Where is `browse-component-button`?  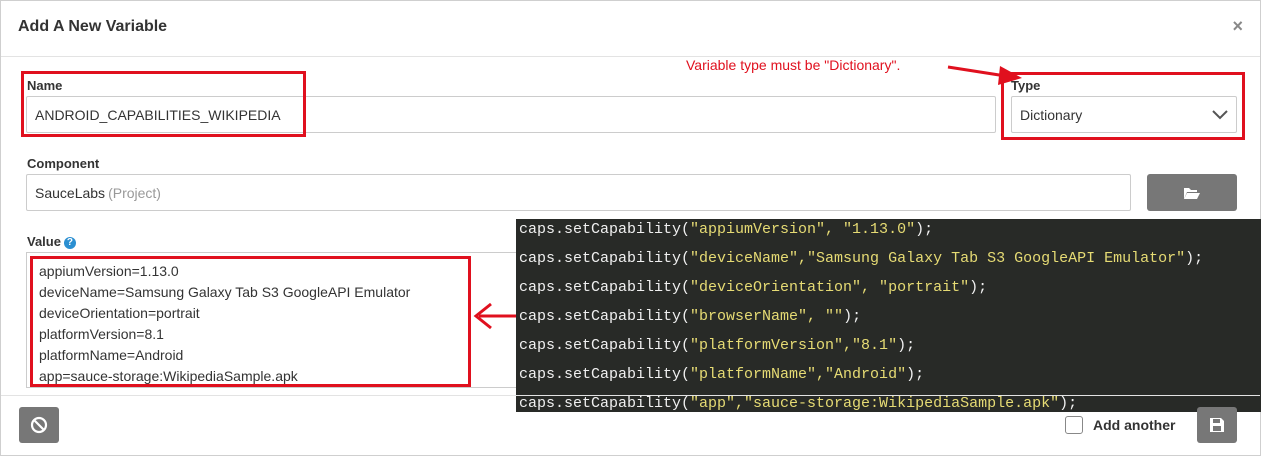
browse-component-button is located at coordinates (1192, 192).